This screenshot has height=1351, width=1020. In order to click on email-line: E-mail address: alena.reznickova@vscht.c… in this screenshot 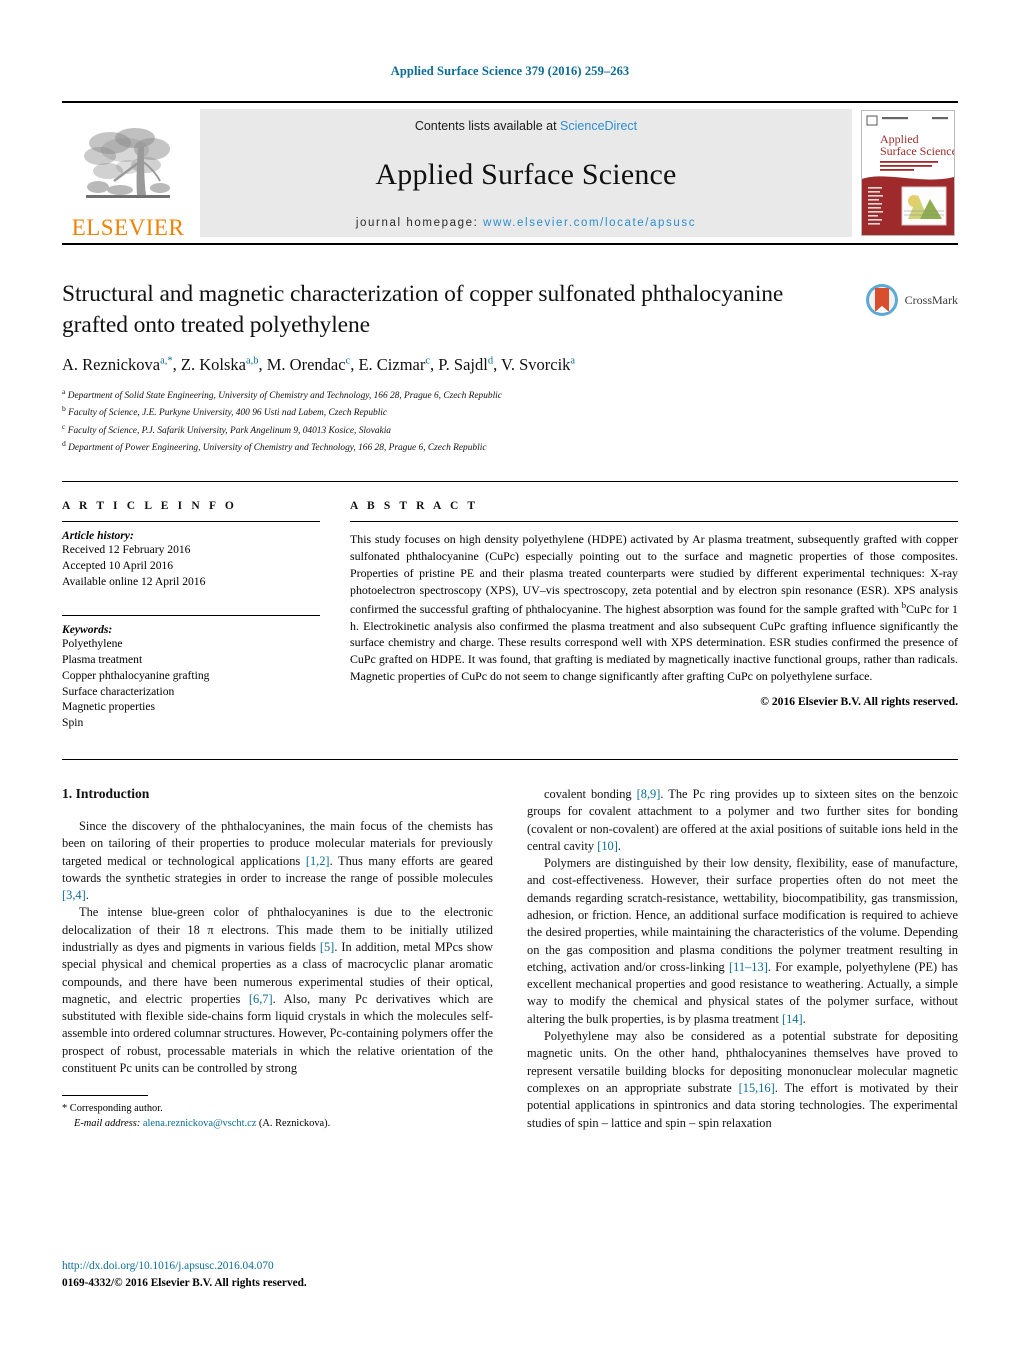, I will do `click(277, 1124)`.